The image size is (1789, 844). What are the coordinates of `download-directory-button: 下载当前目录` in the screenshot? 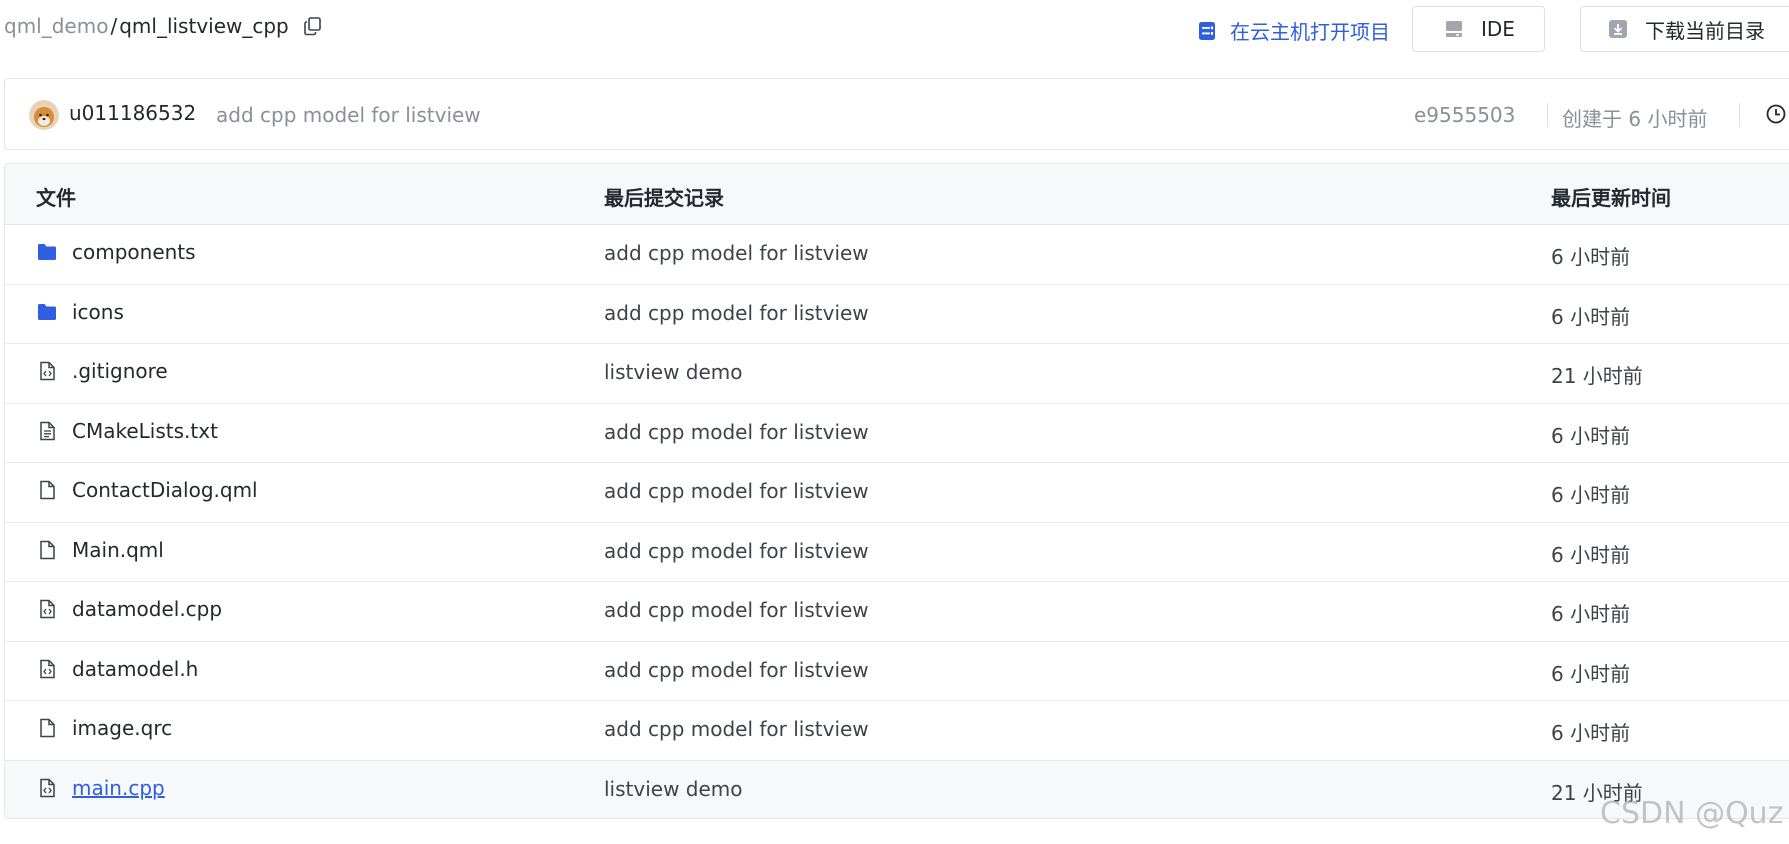 It's located at (1684, 29).